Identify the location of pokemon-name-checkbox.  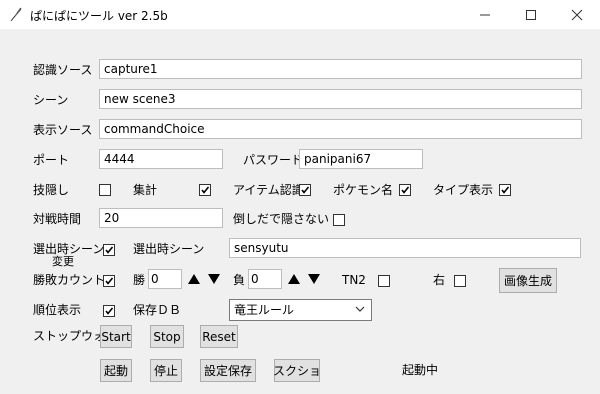
(405, 190).